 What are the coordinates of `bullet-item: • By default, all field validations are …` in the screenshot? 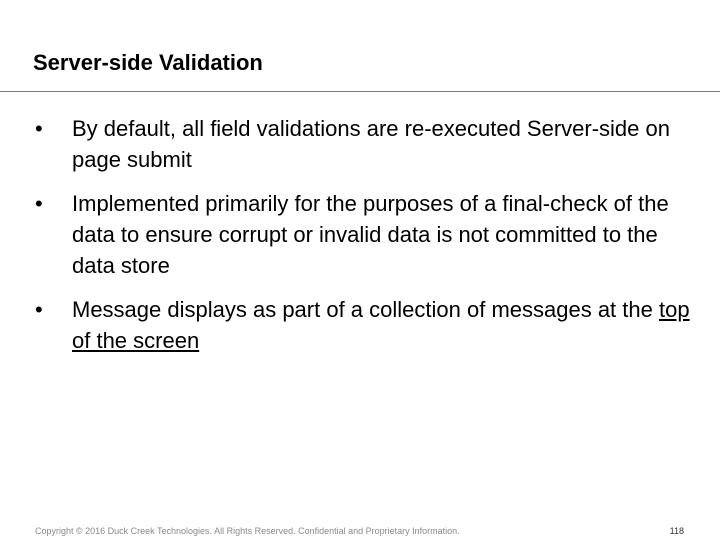 It's located at (360, 144).